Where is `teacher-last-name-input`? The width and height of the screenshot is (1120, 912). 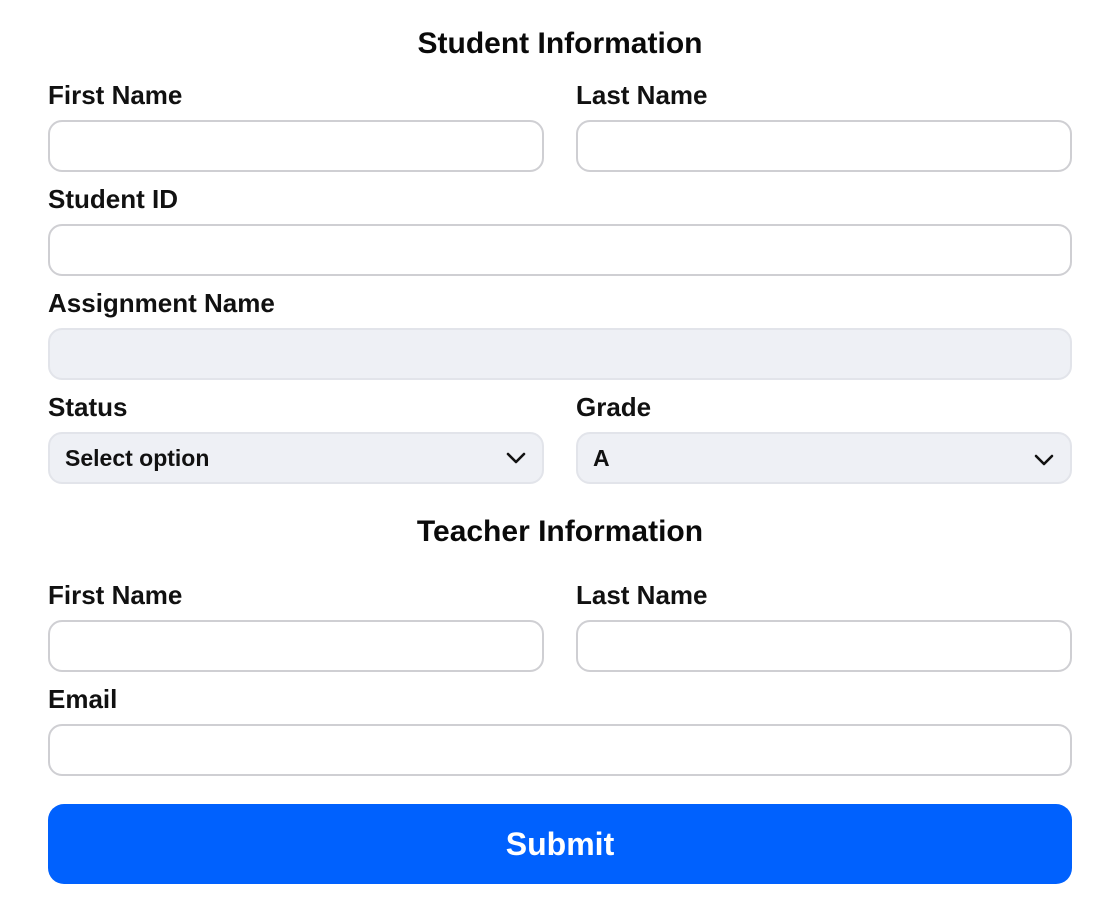
teacher-last-name-input is located at coordinates (824, 646).